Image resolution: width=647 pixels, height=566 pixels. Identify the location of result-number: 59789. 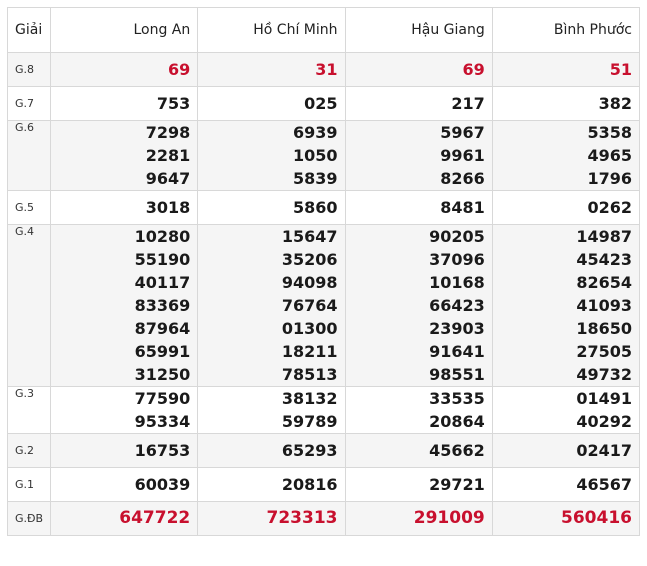
(309, 421).